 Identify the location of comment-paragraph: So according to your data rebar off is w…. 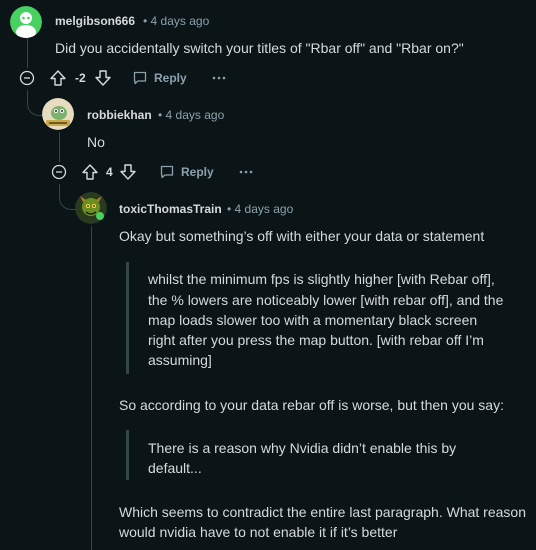
(311, 405).